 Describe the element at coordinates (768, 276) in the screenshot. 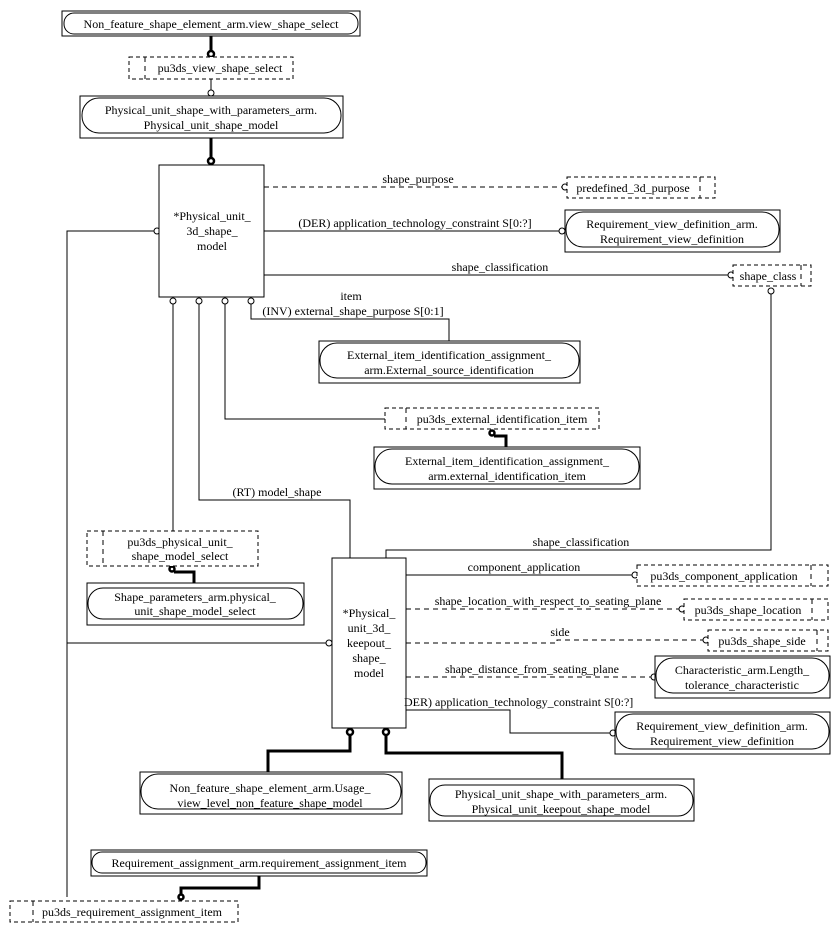

I see `type-label: shape_class` at that location.